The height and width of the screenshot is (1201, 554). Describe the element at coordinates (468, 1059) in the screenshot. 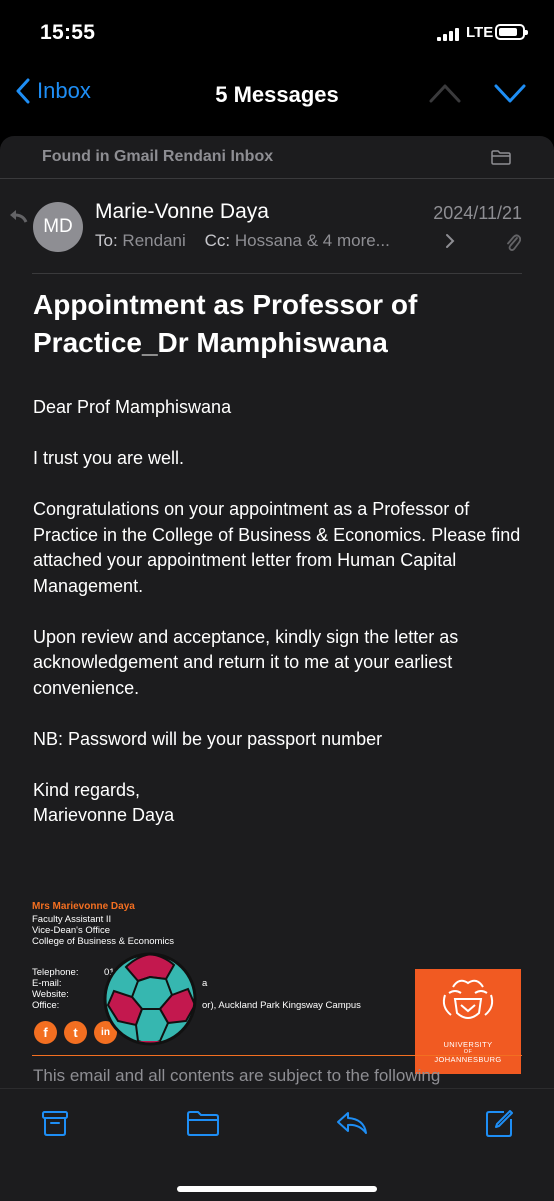

I see `logo-word: JOHANNESBURG` at that location.